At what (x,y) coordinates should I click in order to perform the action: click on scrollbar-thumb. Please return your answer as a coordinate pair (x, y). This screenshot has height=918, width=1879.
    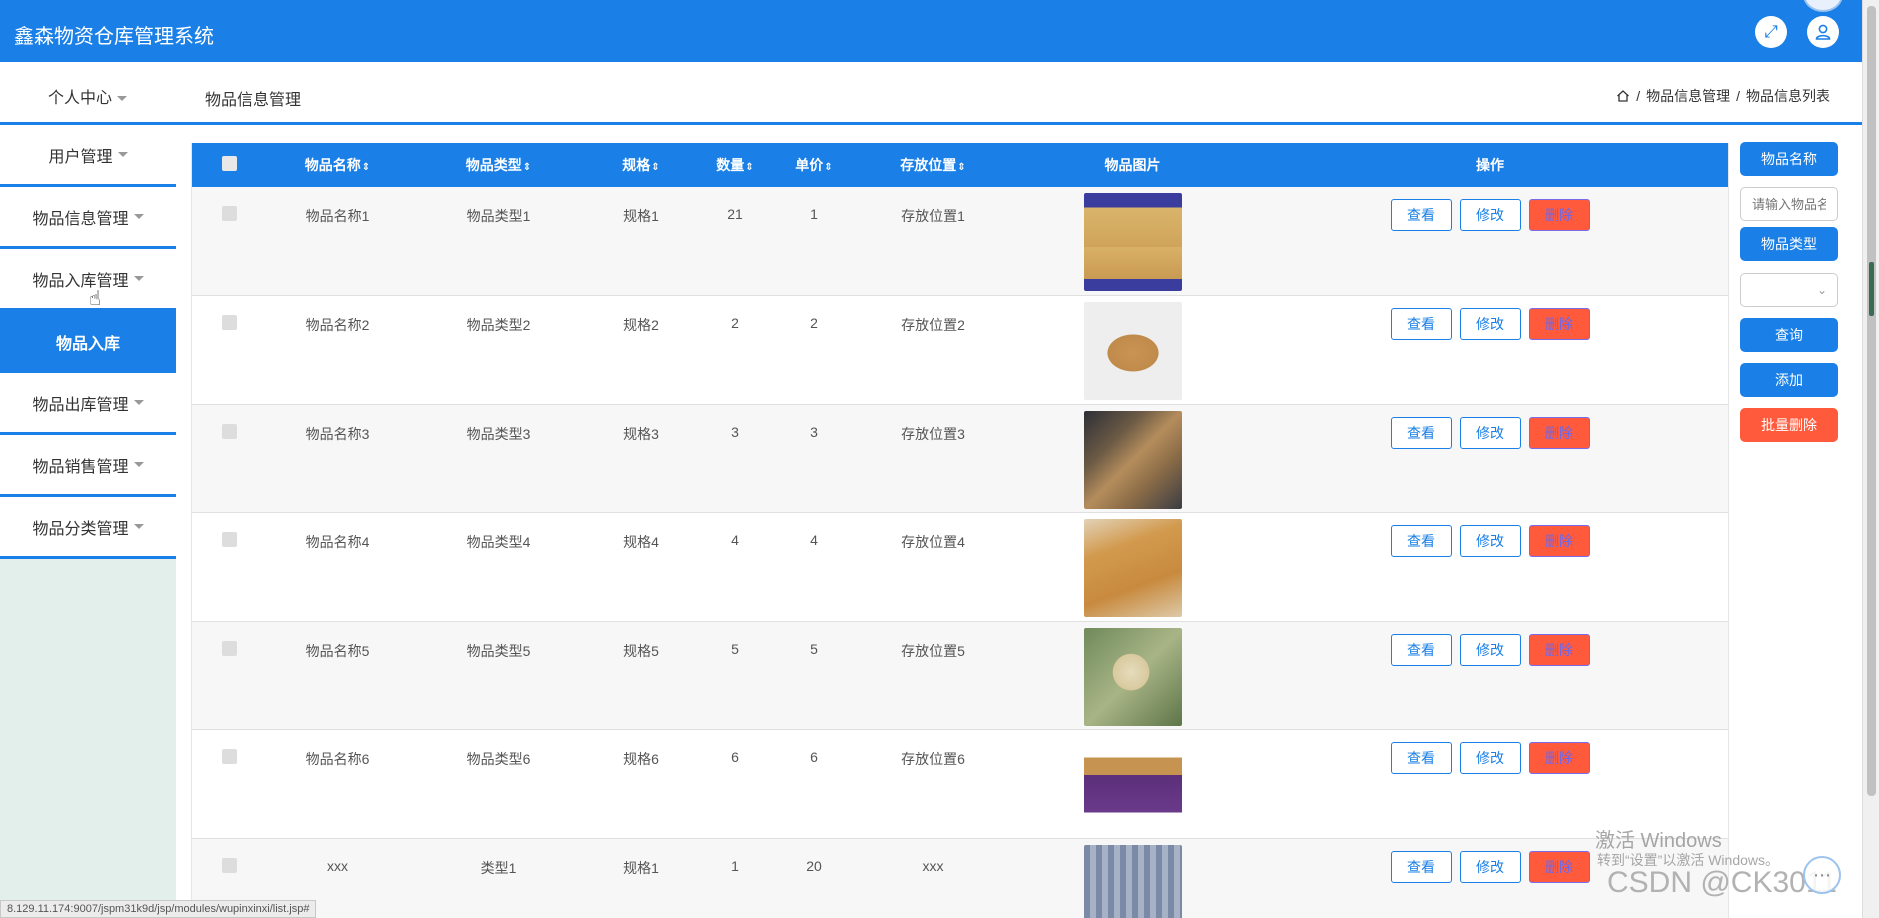
    Looking at the image, I should click on (1871, 401).